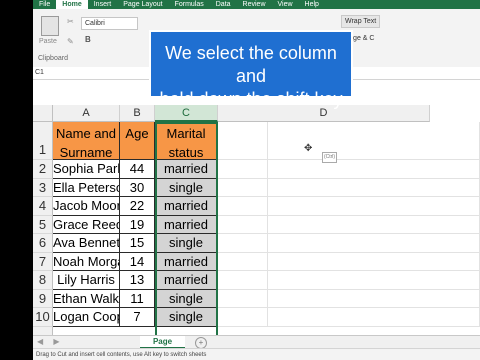  Describe the element at coordinates (86, 280) in the screenshot. I see `name-cell: Lily Harris` at that location.